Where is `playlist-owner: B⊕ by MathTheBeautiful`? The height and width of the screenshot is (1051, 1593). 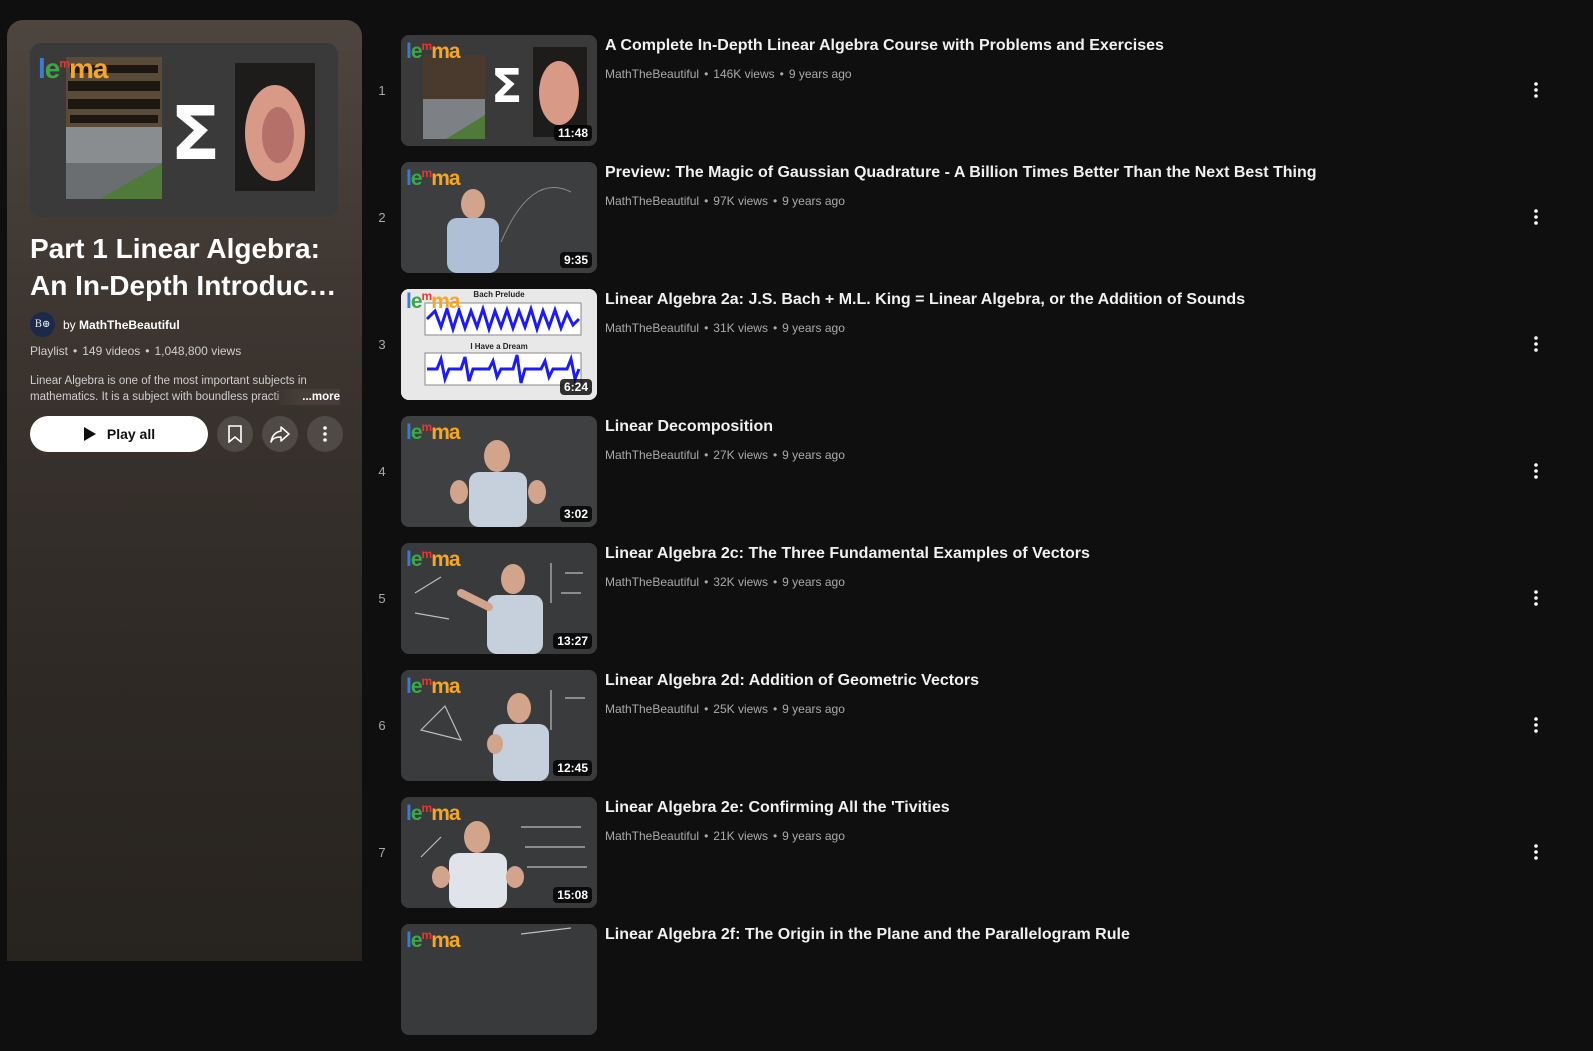
playlist-owner: B⊕ by MathTheBeautiful is located at coordinates (105, 324).